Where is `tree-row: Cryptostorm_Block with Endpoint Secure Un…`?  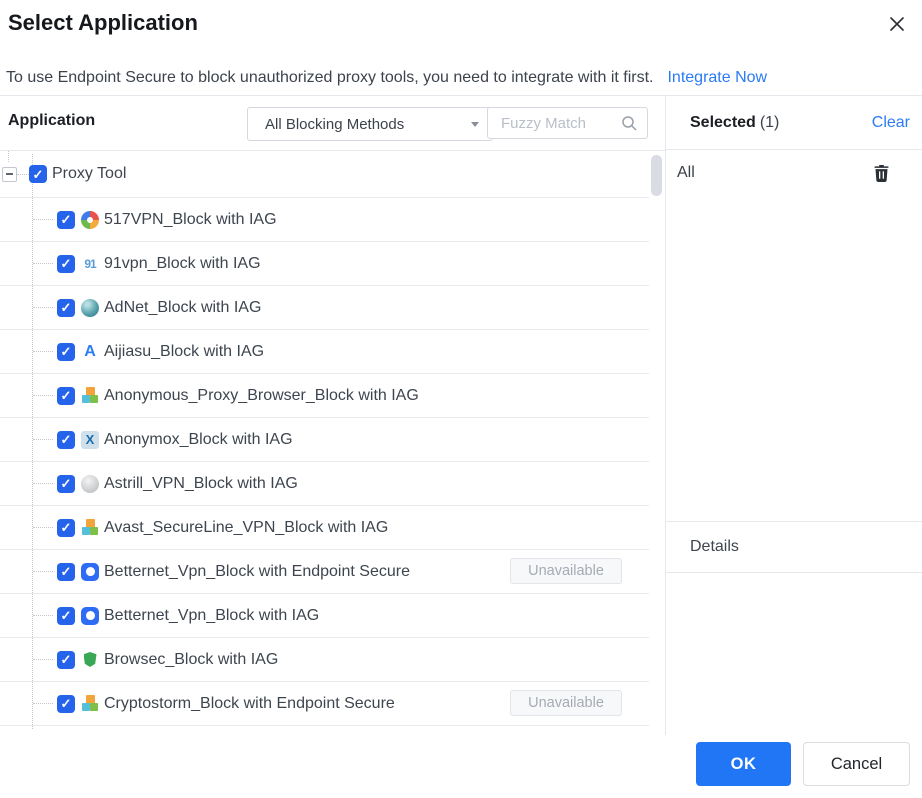
tree-row: Cryptostorm_Block with Endpoint Secure Un… is located at coordinates (324, 704).